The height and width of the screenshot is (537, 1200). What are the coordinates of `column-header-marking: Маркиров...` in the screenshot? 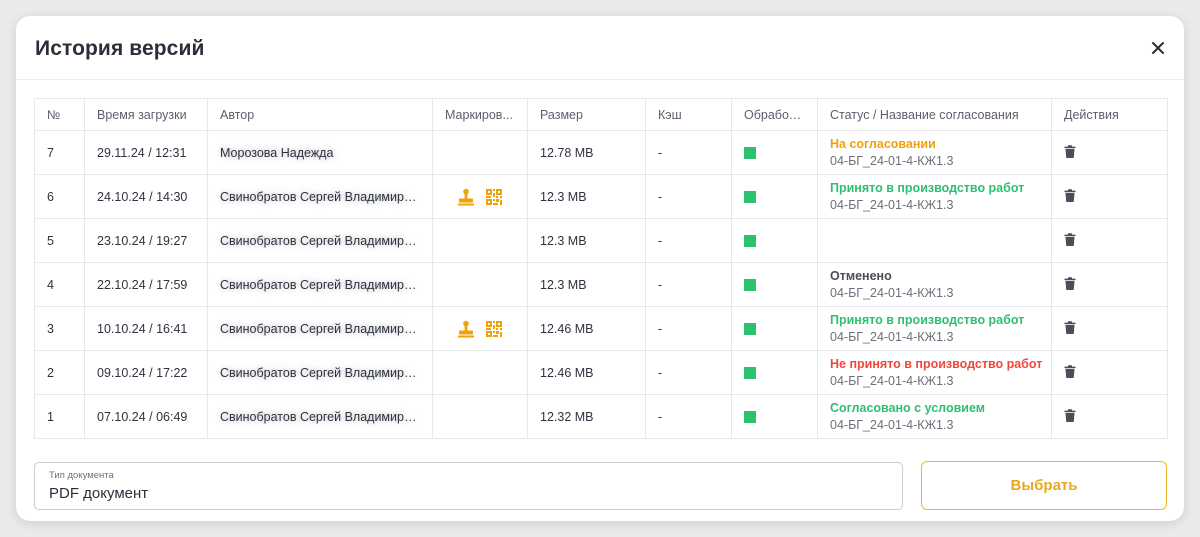 It's located at (480, 114).